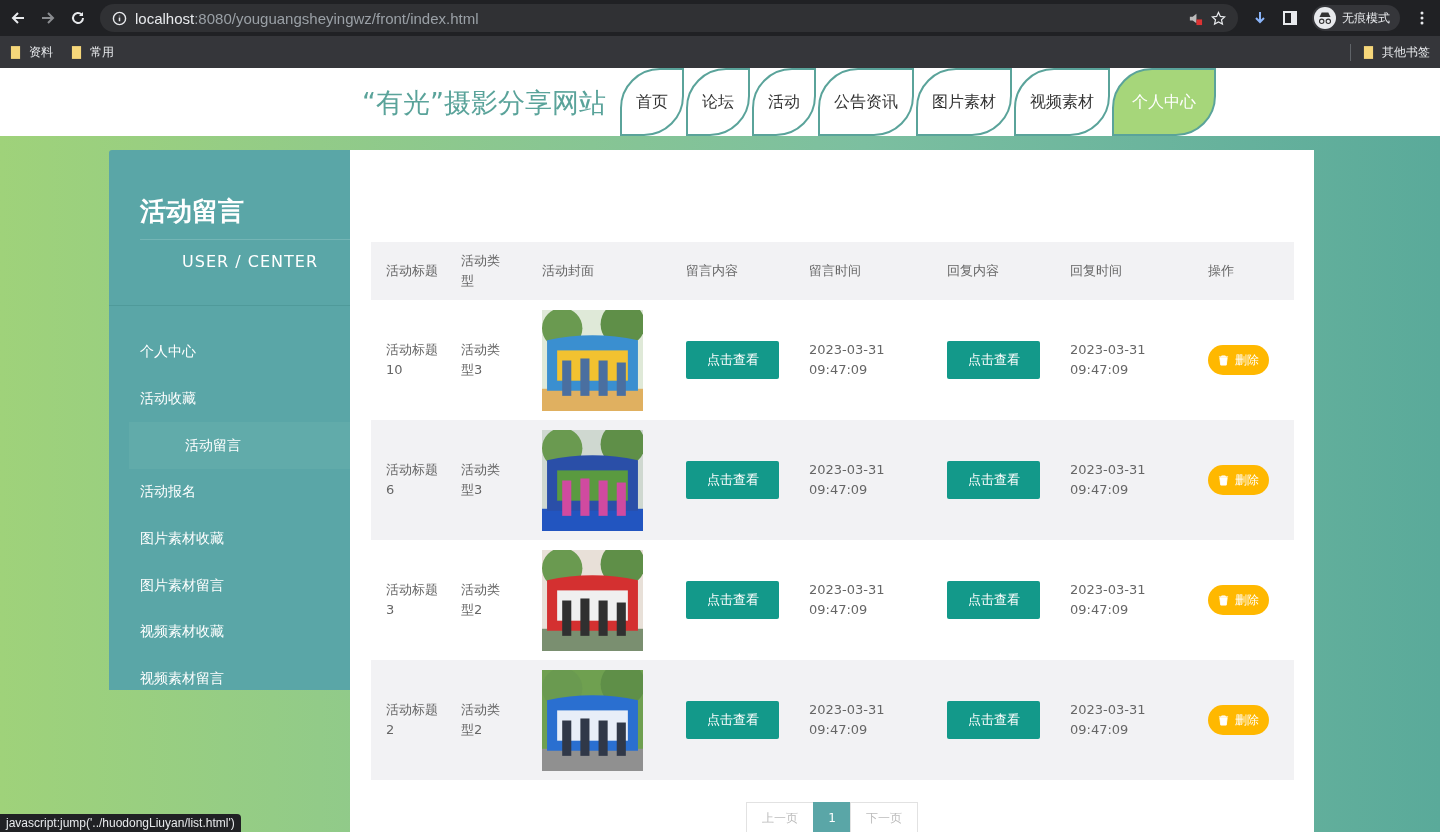 The width and height of the screenshot is (1440, 832). What do you see at coordinates (412, 360) in the screenshot?
I see `table-cell-text: 活动标题10` at bounding box center [412, 360].